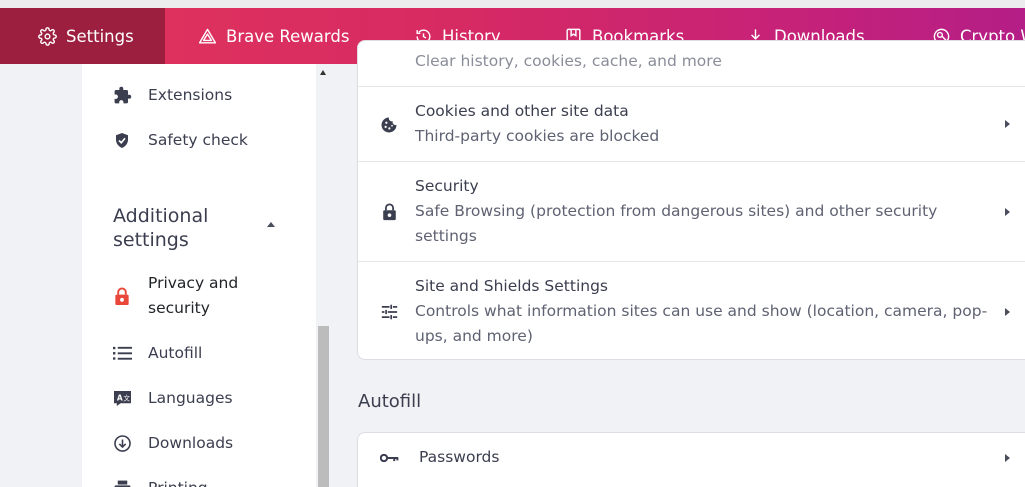  Describe the element at coordinates (122, 96) in the screenshot. I see `puzzle-piece-icon` at that location.